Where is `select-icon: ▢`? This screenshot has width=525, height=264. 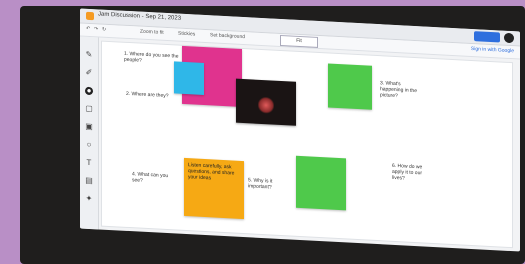
select-icon: ▢ is located at coordinates (89, 108).